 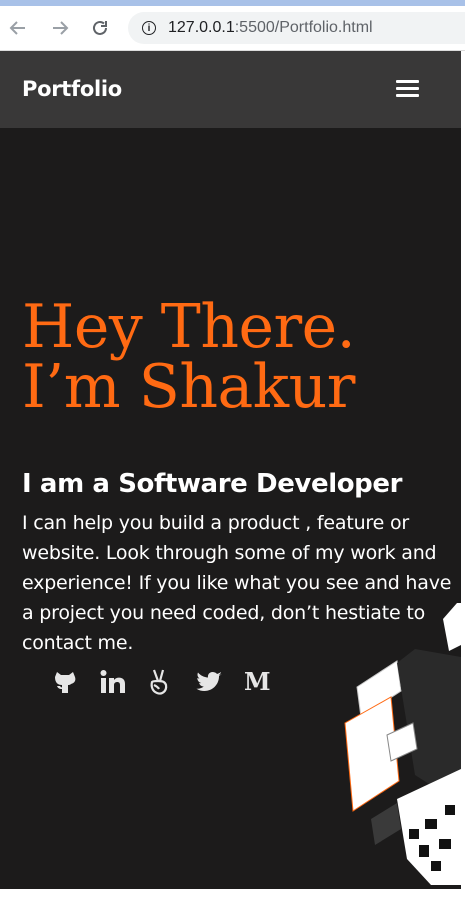 What do you see at coordinates (232, 895) in the screenshot?
I see `viewport-bottom` at bounding box center [232, 895].